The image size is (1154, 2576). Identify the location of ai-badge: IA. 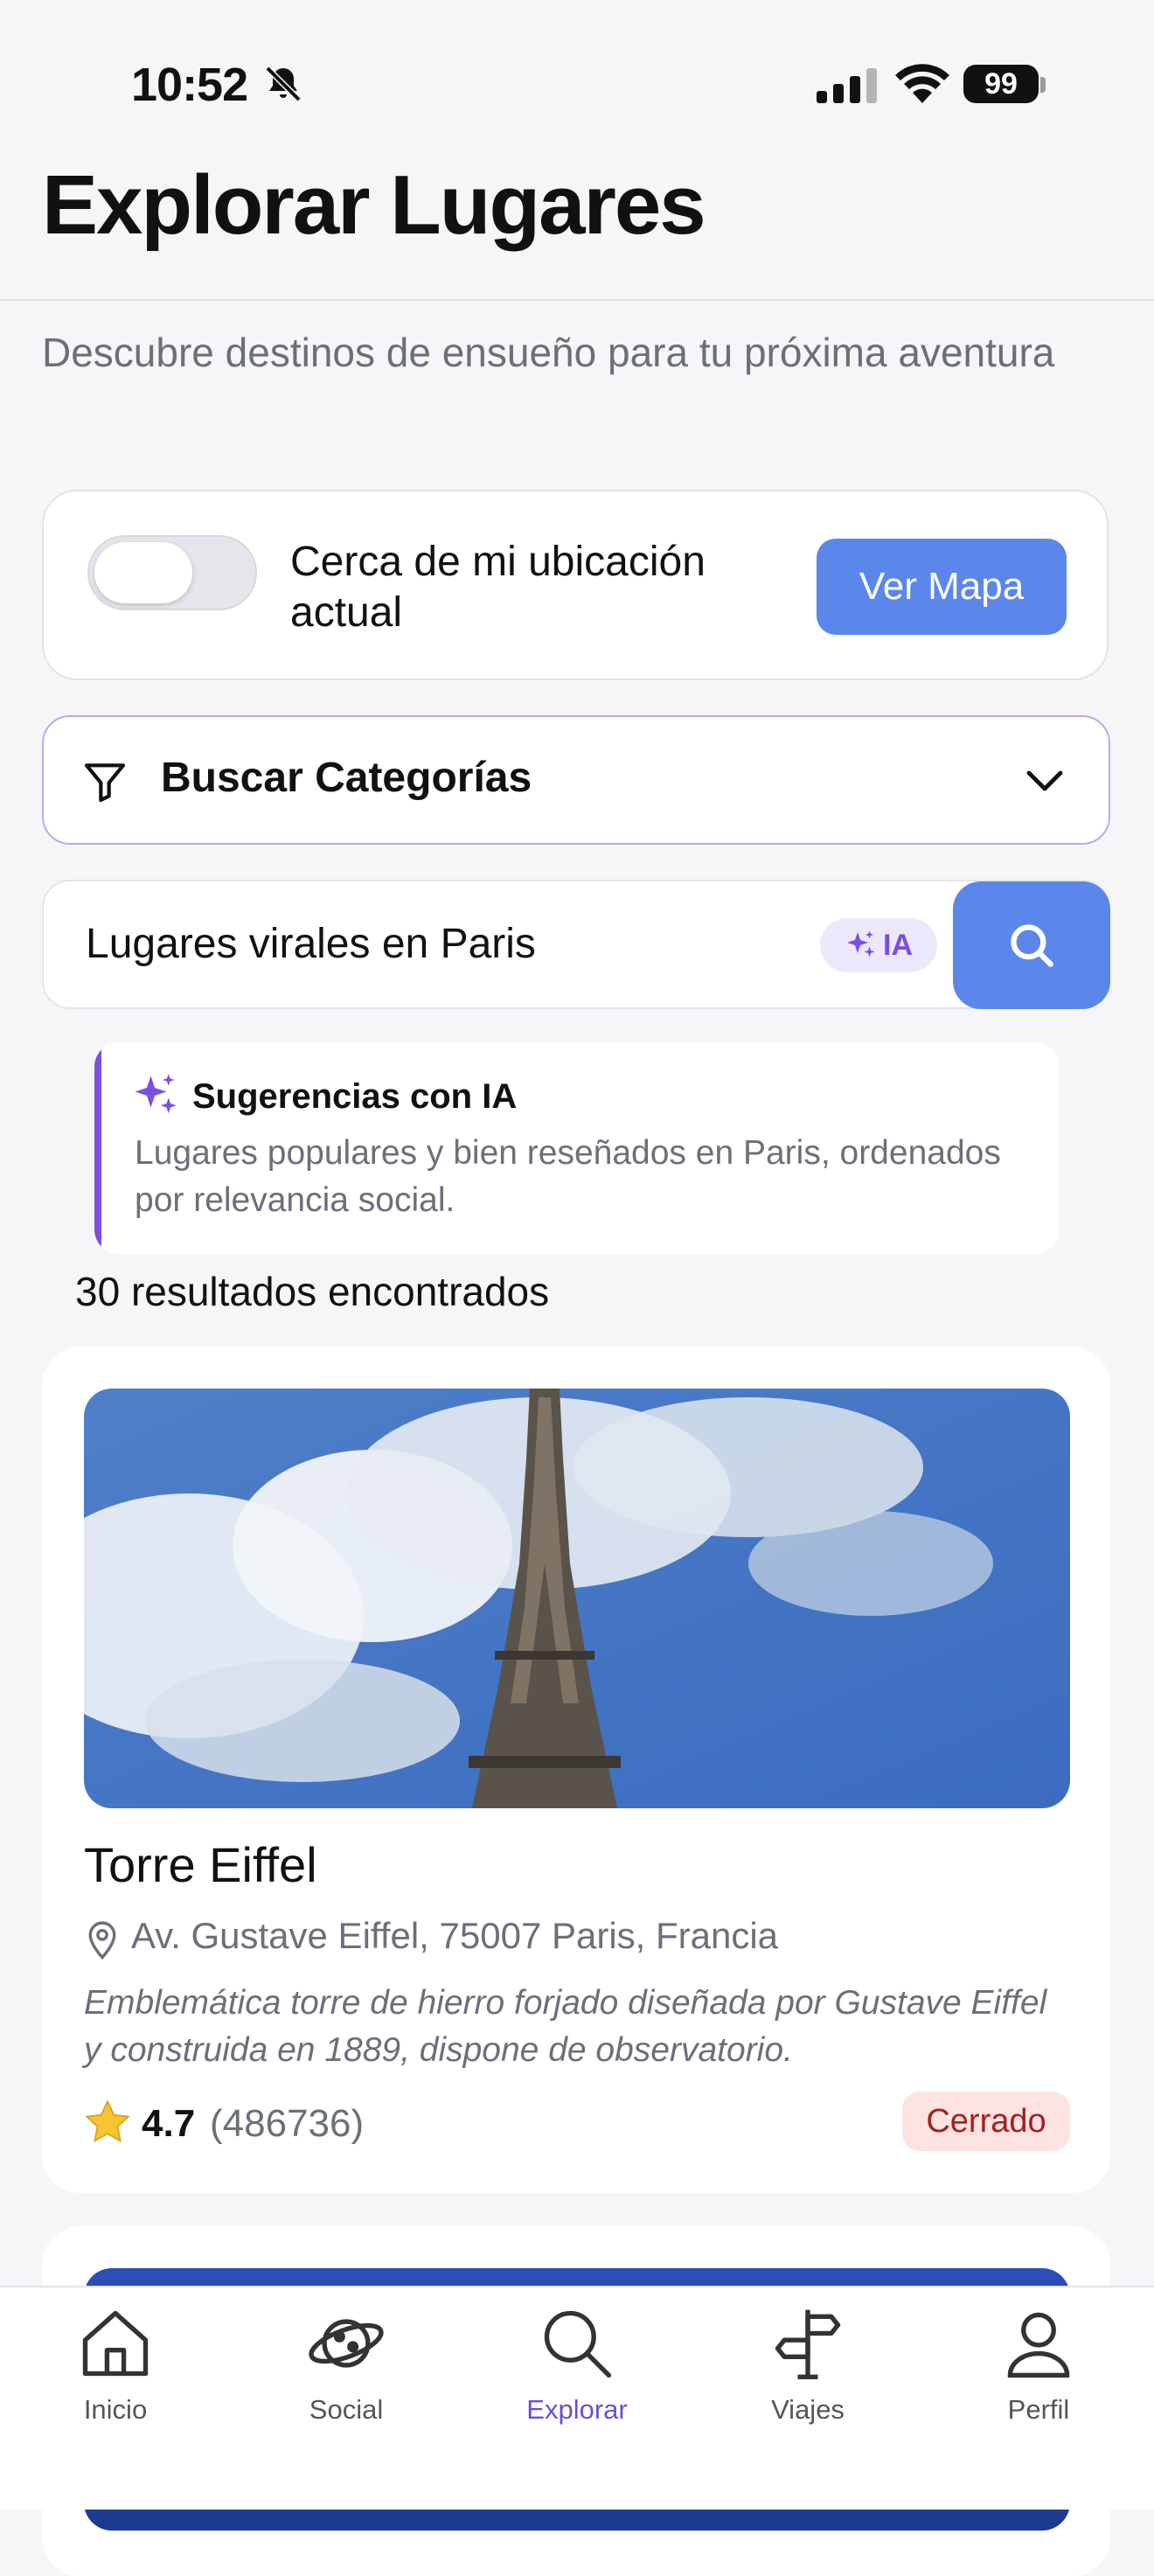
(878, 945).